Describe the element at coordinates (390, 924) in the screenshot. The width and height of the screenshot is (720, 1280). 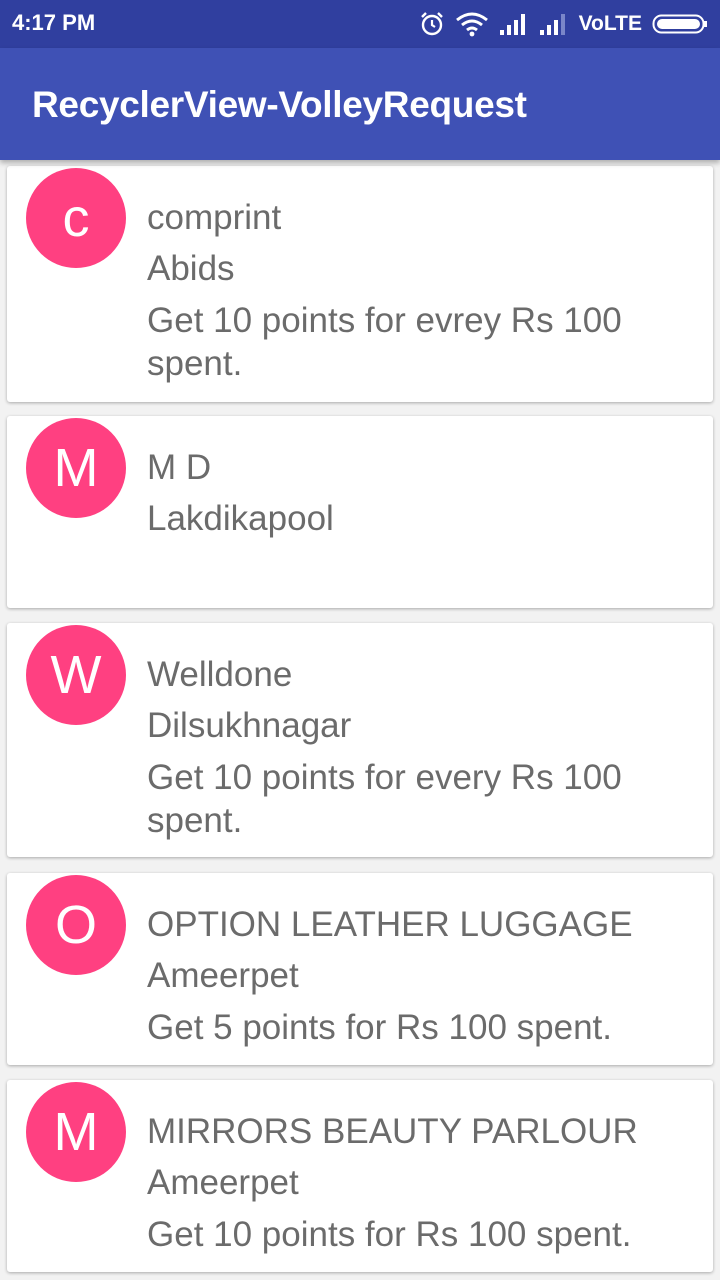
I see `item-name: OPTION LEATHER LUGGAGE` at that location.